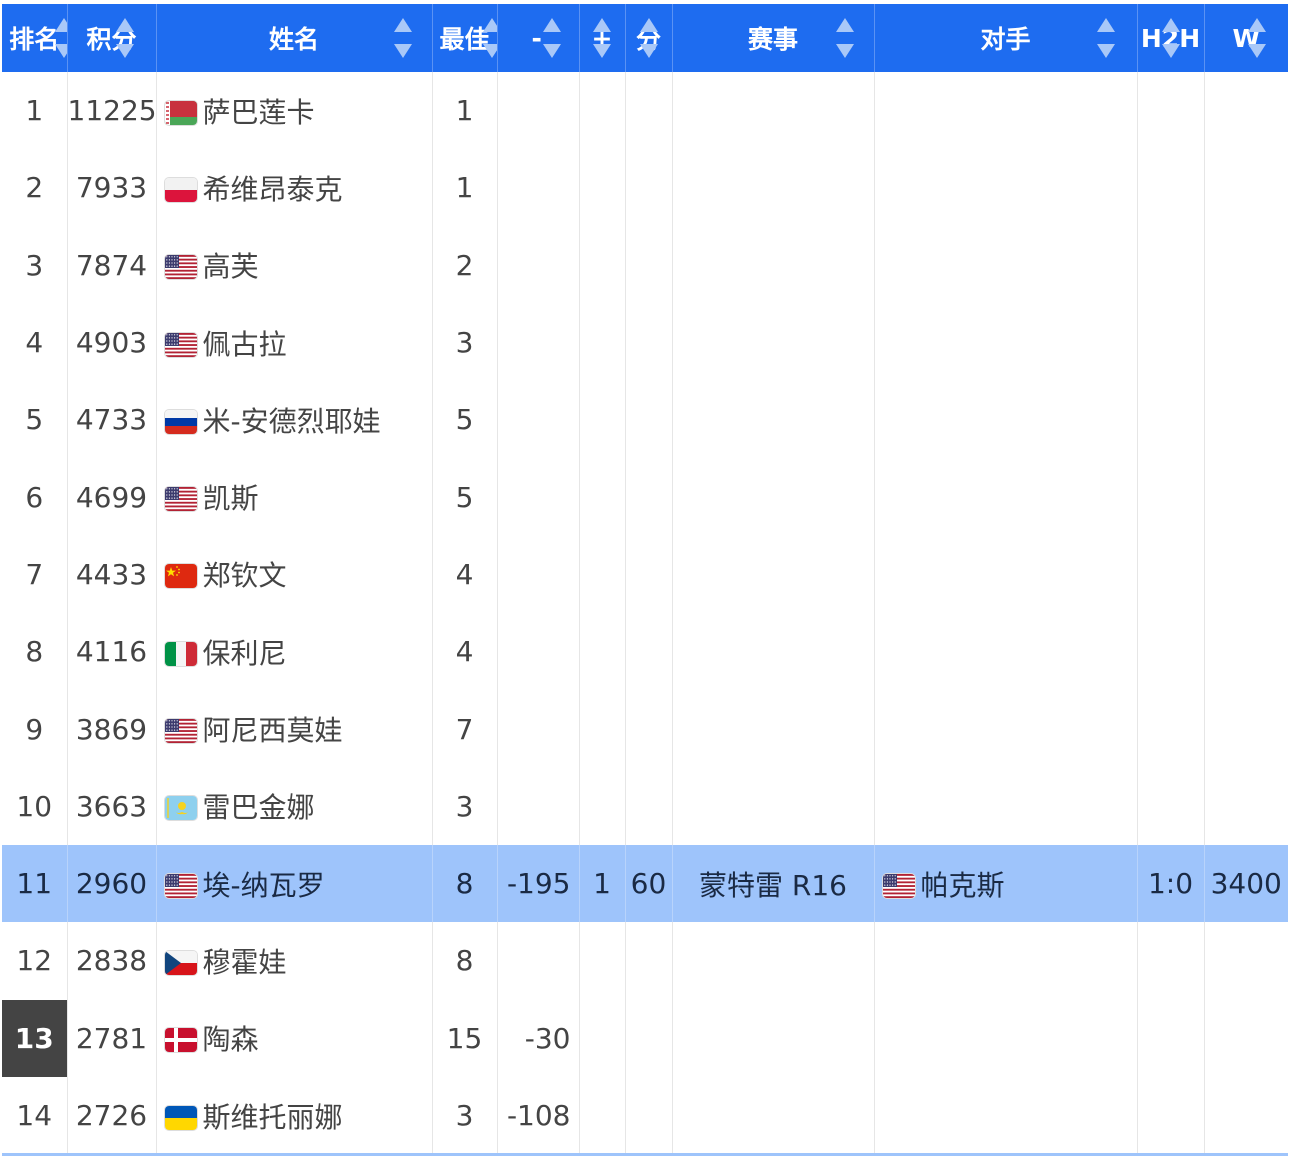 The height and width of the screenshot is (1159, 1290). I want to click on player-name: 希维昂泰克, so click(273, 189).